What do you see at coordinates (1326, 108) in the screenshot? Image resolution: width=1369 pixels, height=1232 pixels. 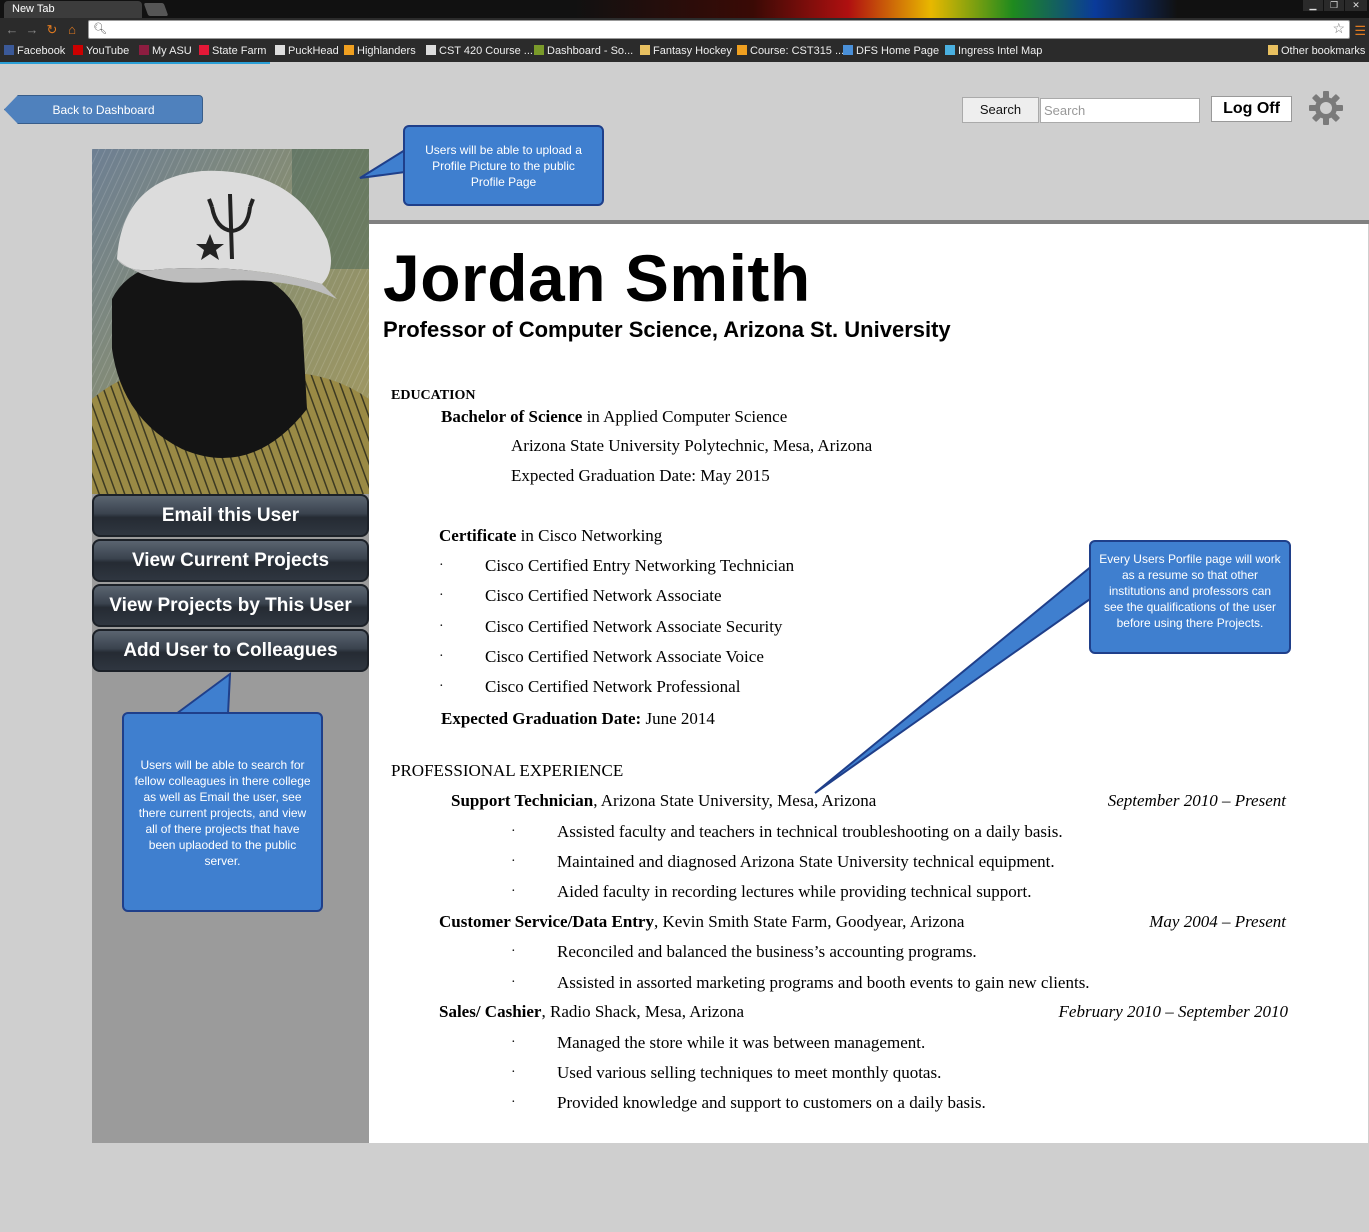 I see `gear-icon` at bounding box center [1326, 108].